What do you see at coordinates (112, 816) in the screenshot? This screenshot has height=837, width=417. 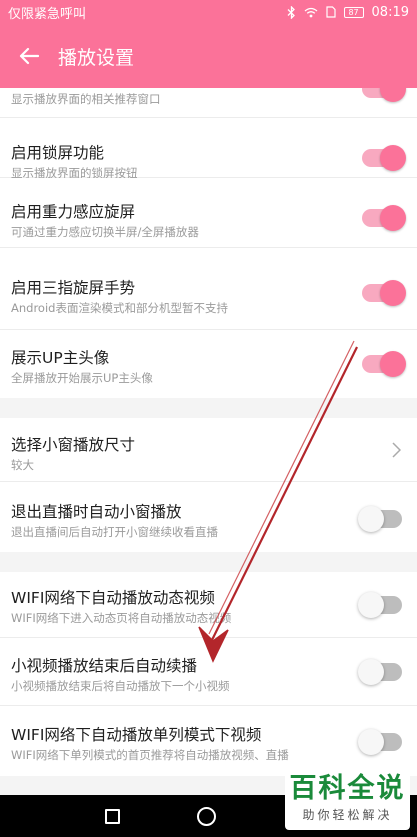 I see `recent-apps-button` at bounding box center [112, 816].